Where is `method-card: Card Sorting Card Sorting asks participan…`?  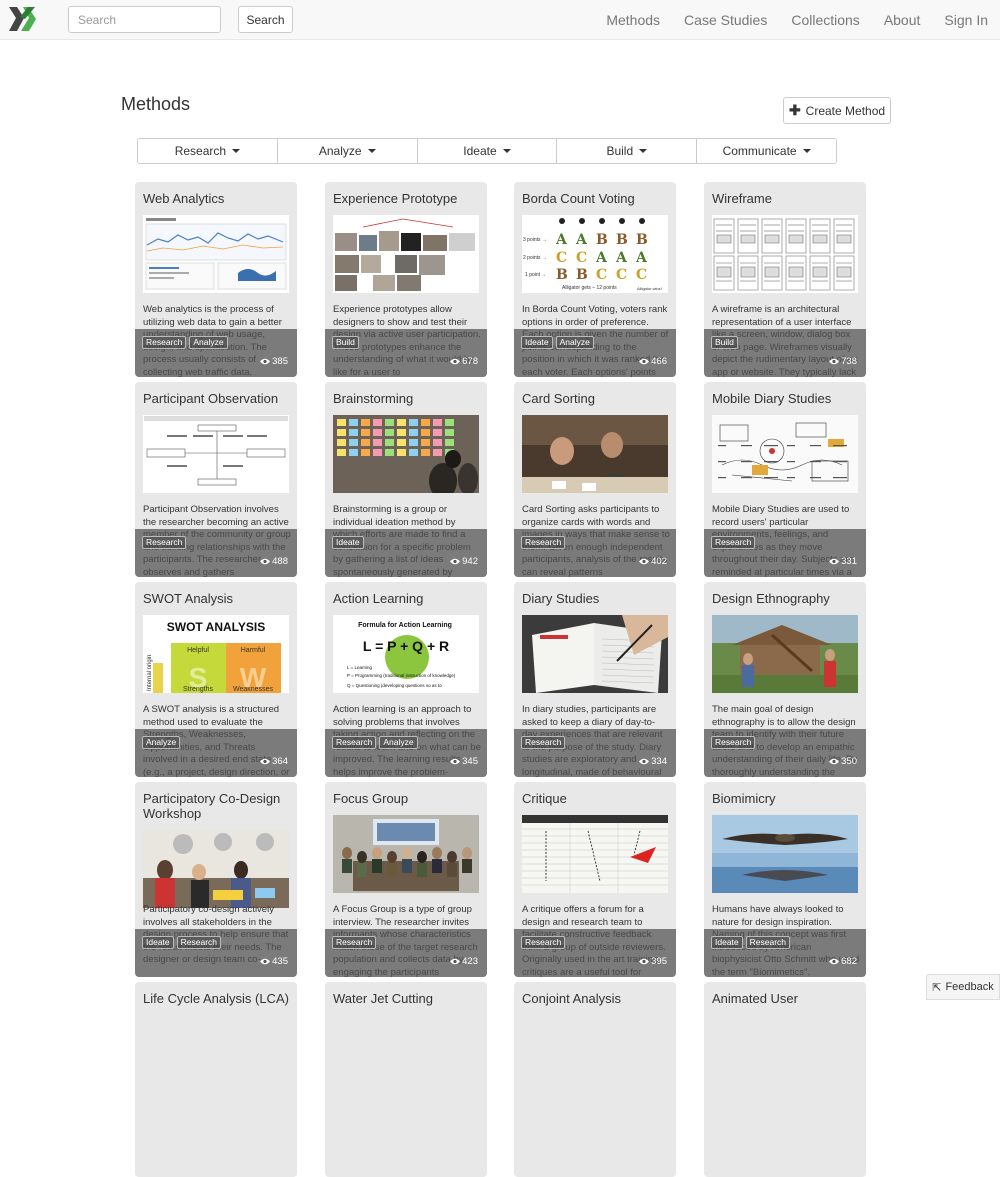 method-card: Card Sorting Card Sorting asks participan… is located at coordinates (595, 479).